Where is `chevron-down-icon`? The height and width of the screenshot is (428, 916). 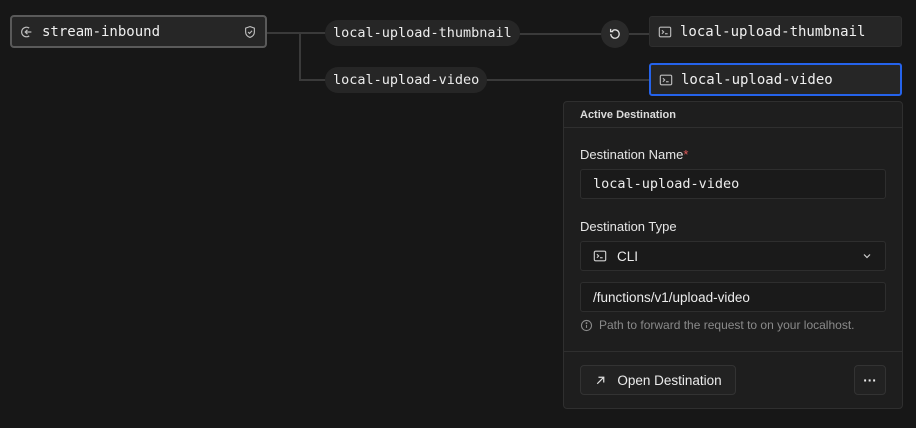
chevron-down-icon is located at coordinates (867, 256).